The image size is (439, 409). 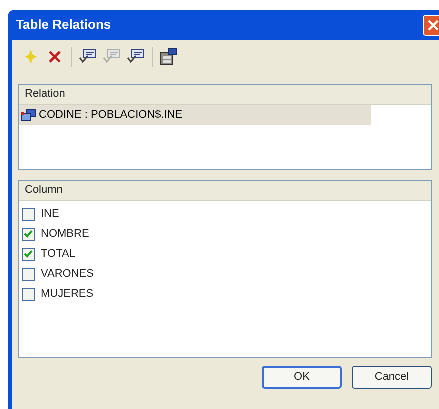 What do you see at coordinates (31, 57) in the screenshot?
I see `sparkle-icon` at bounding box center [31, 57].